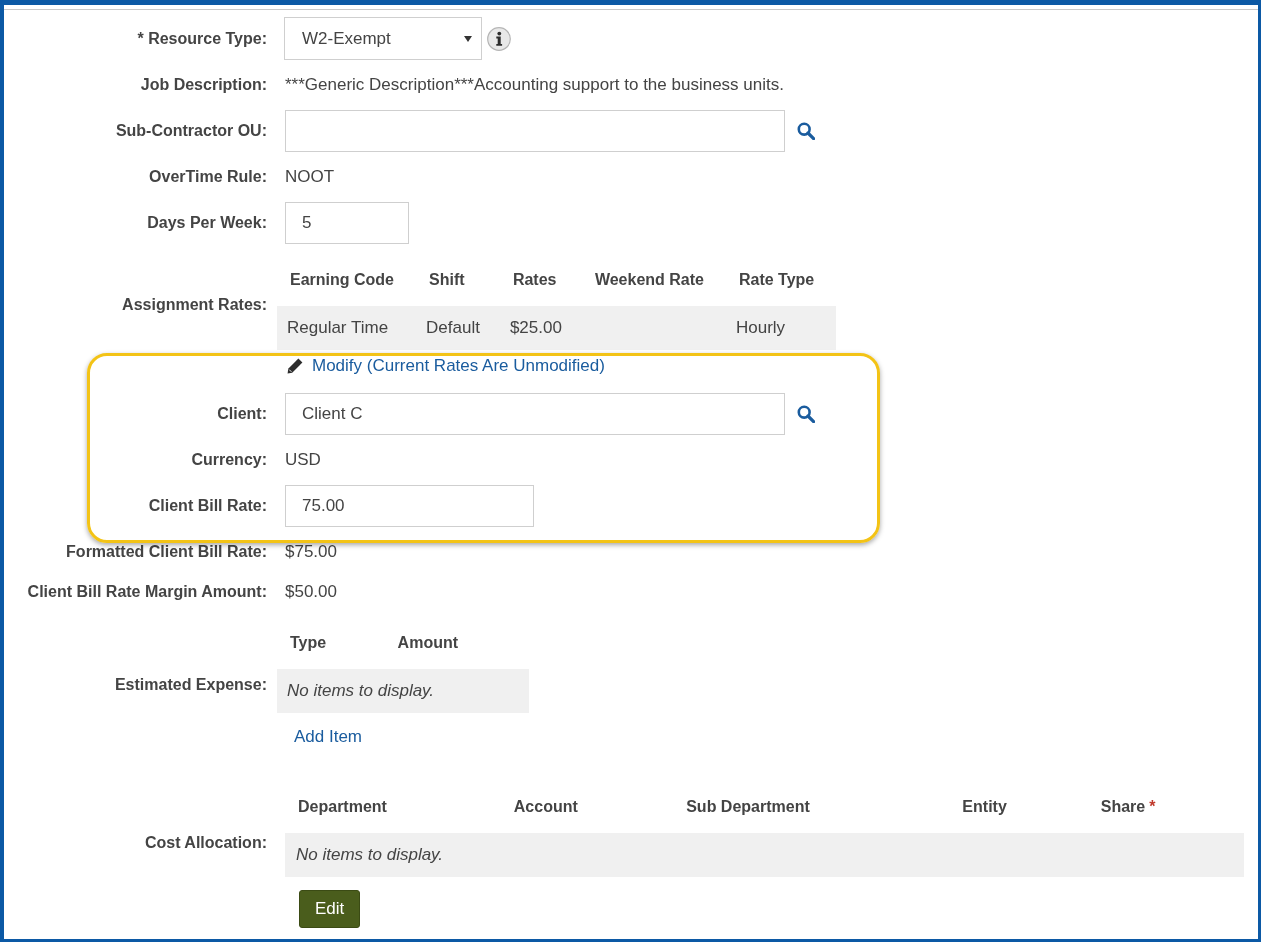 The height and width of the screenshot is (942, 1261). I want to click on column-header: Rate Type, so click(776, 279).